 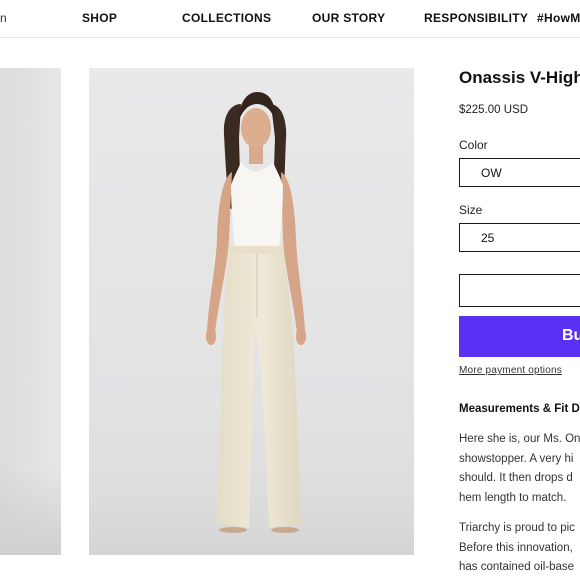 What do you see at coordinates (491, 173) in the screenshot?
I see `color-value: OW` at bounding box center [491, 173].